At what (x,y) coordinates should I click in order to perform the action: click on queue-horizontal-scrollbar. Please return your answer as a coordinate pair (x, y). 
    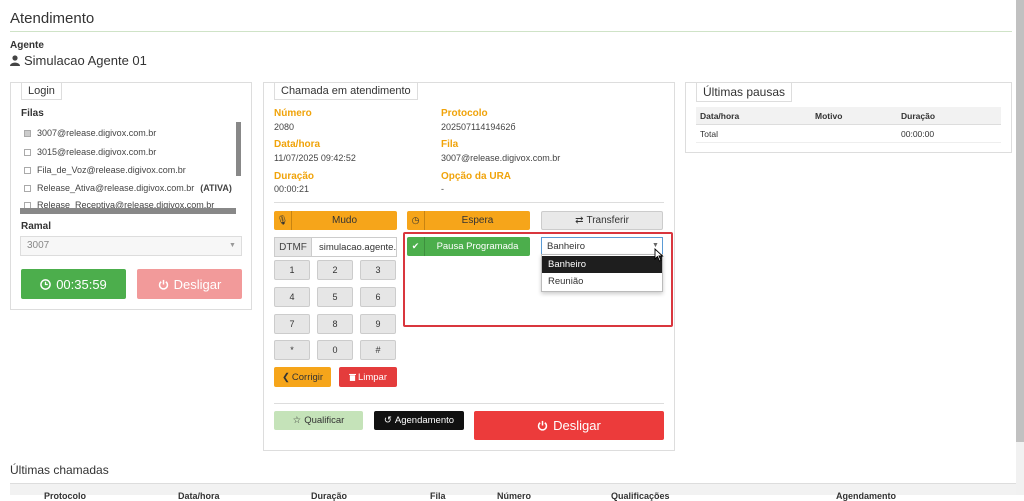
    Looking at the image, I should click on (128, 211).